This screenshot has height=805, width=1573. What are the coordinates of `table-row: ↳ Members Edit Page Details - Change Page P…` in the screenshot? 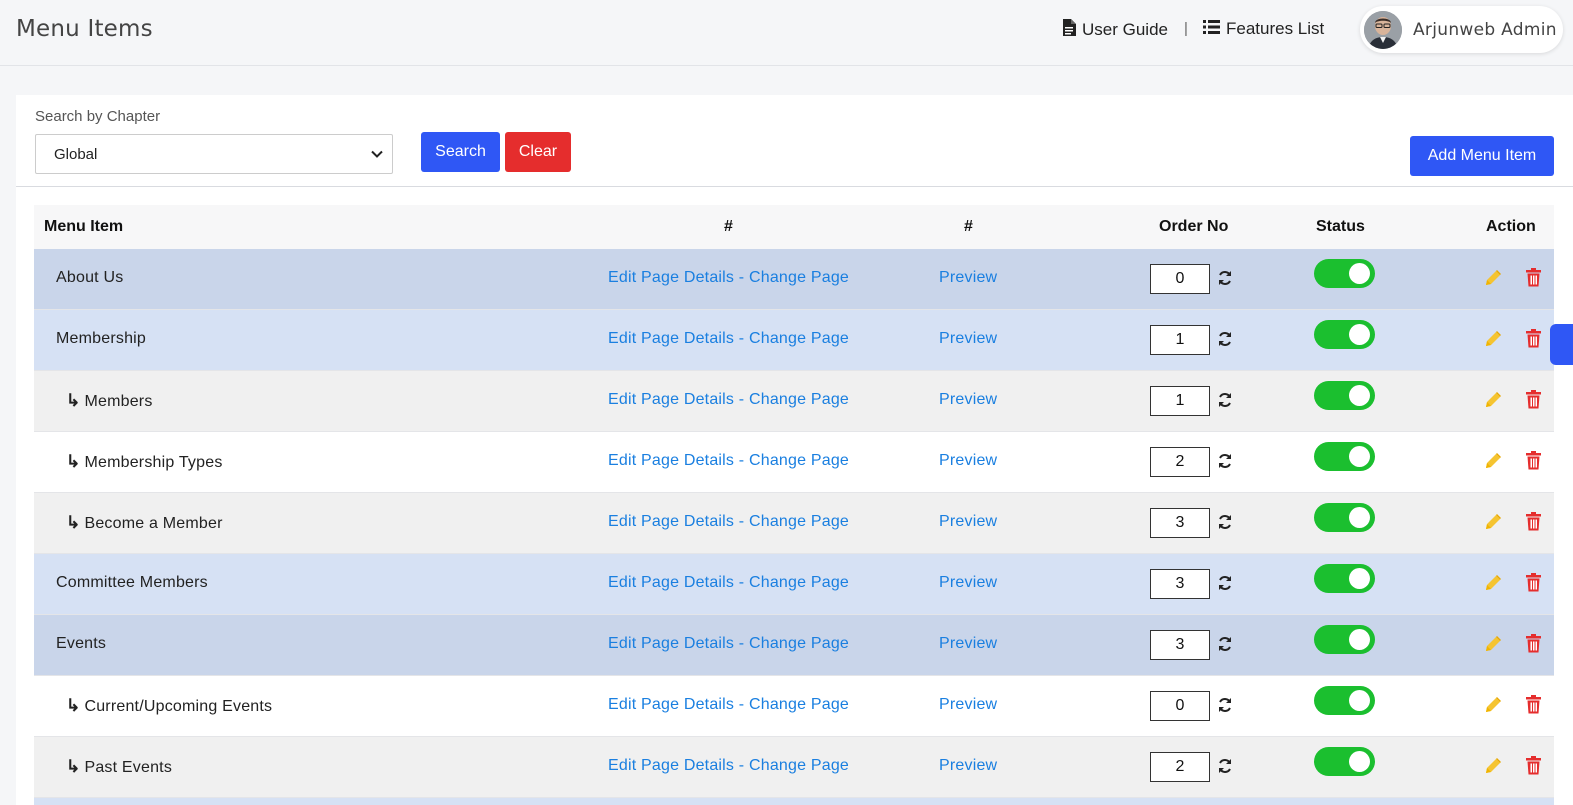 It's located at (794, 401).